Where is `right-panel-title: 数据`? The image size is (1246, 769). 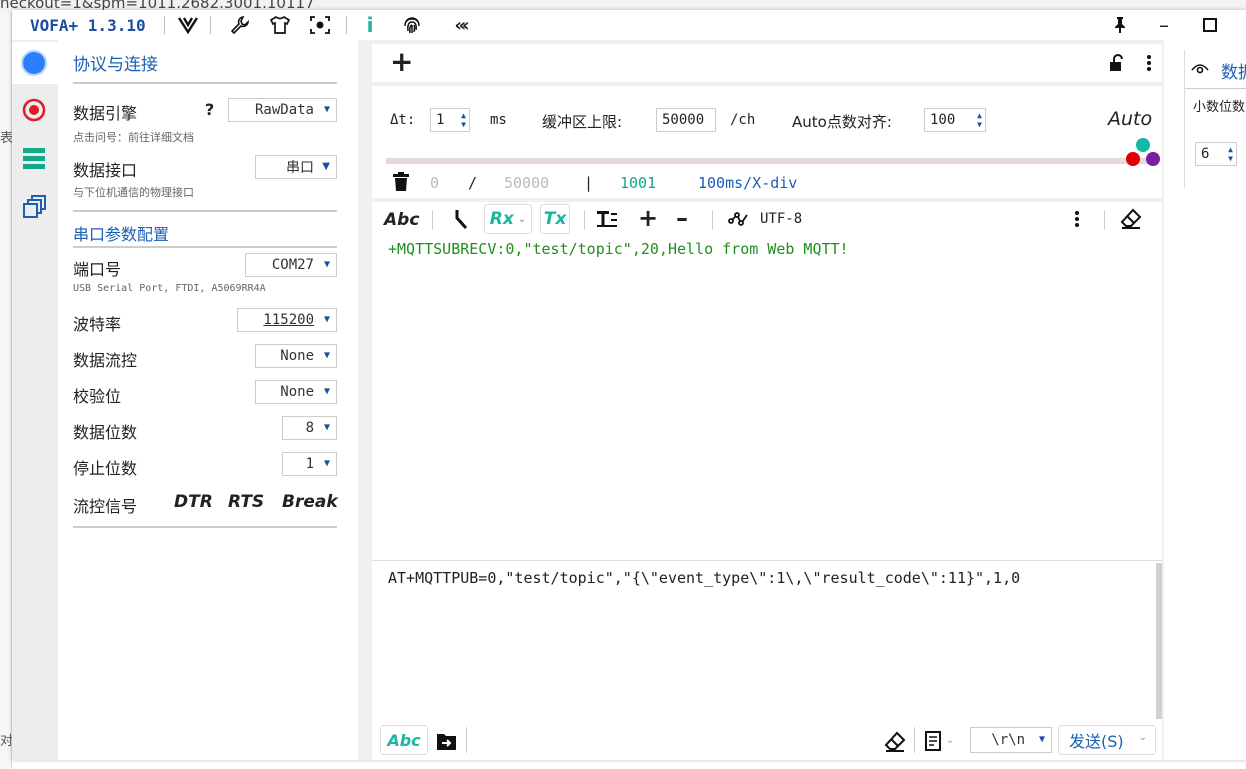 right-panel-title: 数据 is located at coordinates (1233, 73).